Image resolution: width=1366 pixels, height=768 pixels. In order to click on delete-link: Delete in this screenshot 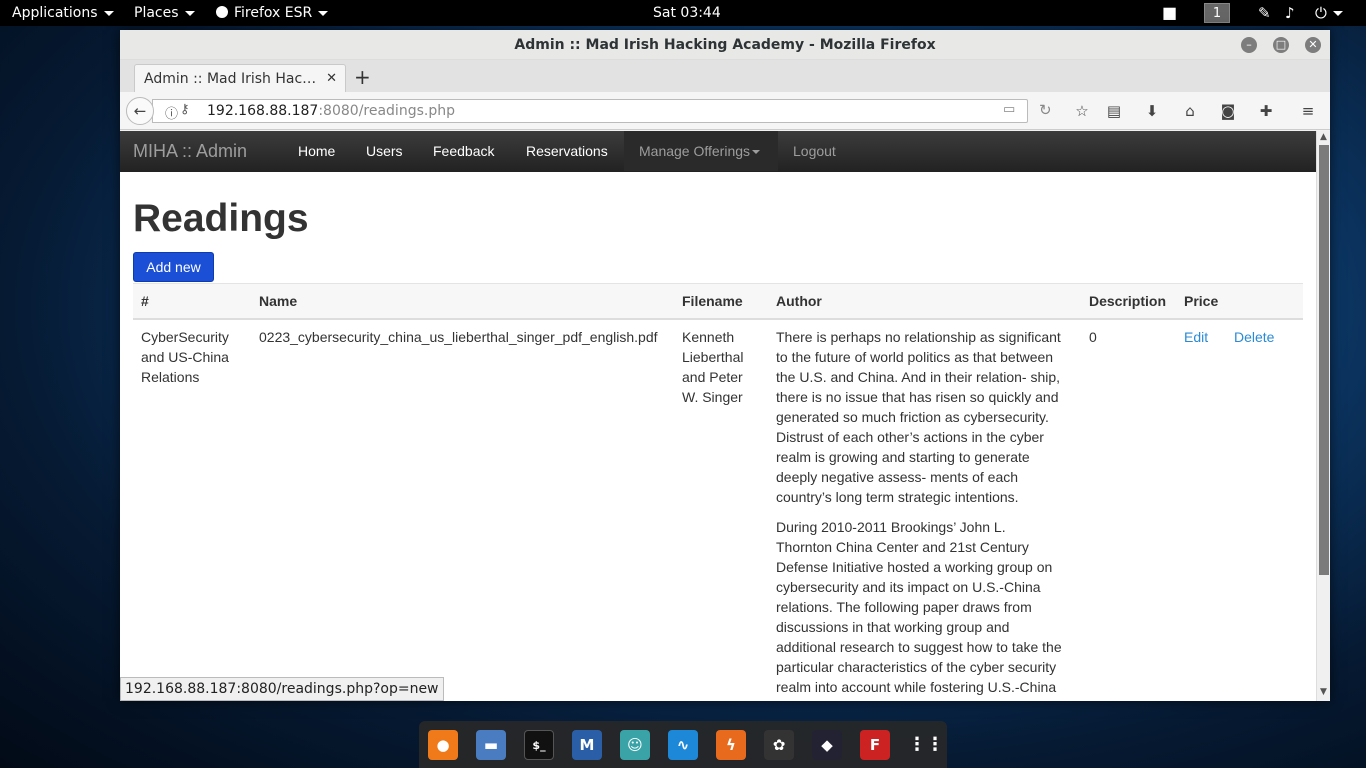, I will do `click(1254, 337)`.